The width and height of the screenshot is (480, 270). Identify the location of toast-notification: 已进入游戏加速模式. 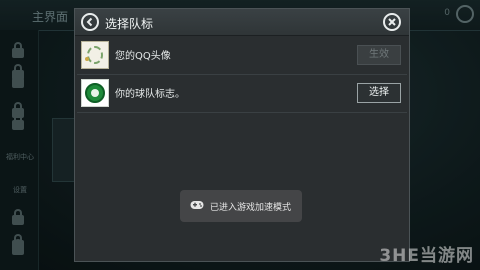
(241, 206).